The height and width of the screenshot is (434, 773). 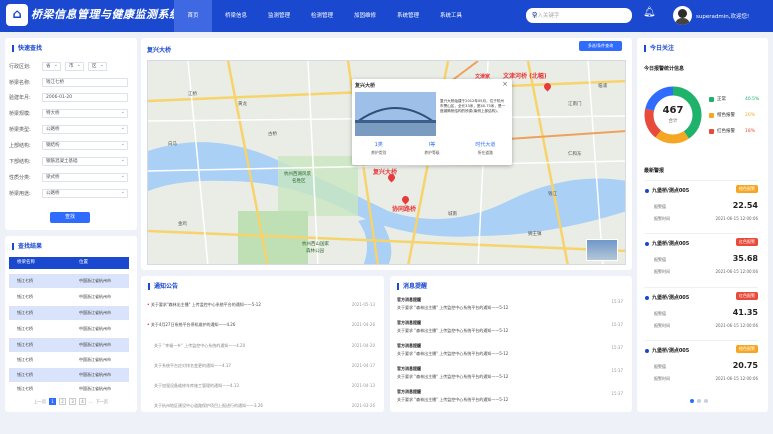 What do you see at coordinates (85, 97) in the screenshot?
I see `build-date-input: 2006-01-20` at bounding box center [85, 97].